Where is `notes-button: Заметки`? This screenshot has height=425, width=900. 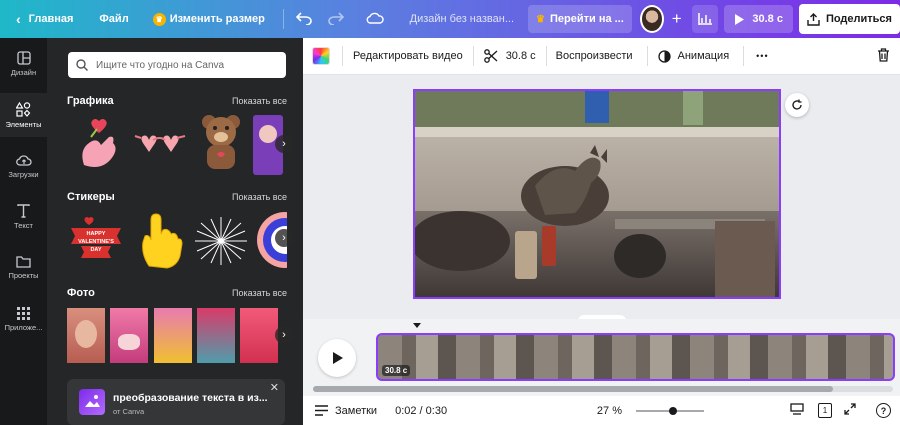
notes-button: Заметки is located at coordinates (346, 411).